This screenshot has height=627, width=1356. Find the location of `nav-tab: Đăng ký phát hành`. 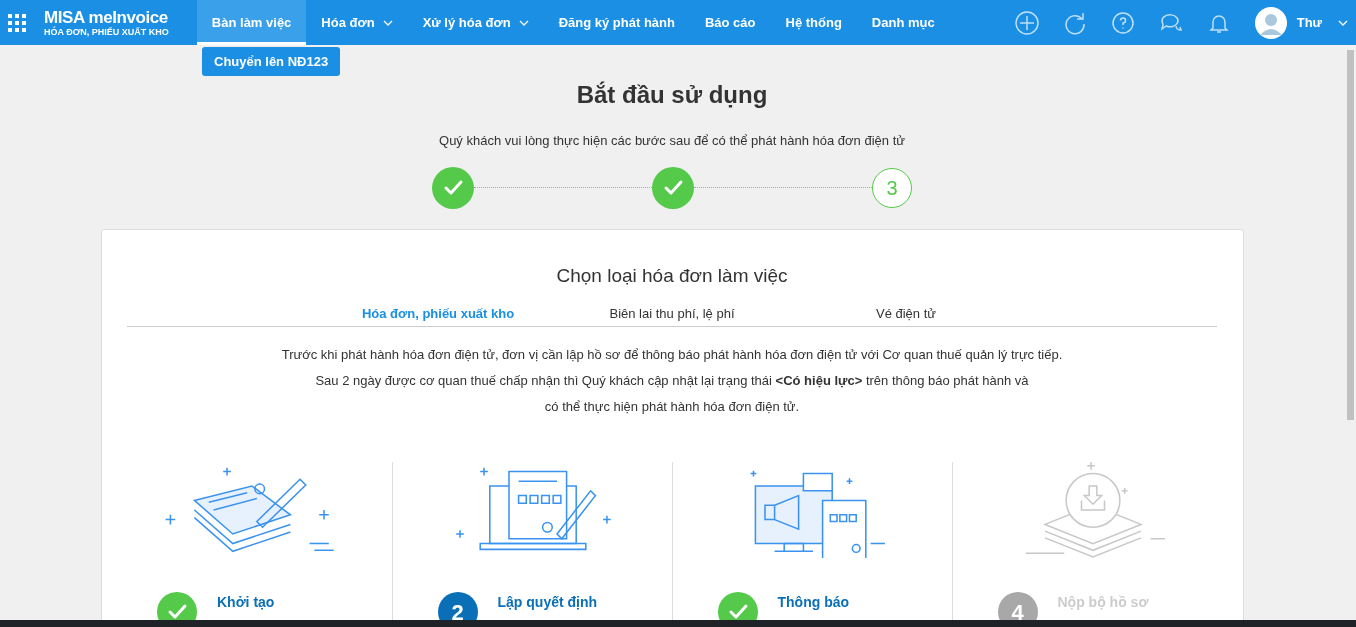

nav-tab: Đăng ký phát hành is located at coordinates (616, 22).